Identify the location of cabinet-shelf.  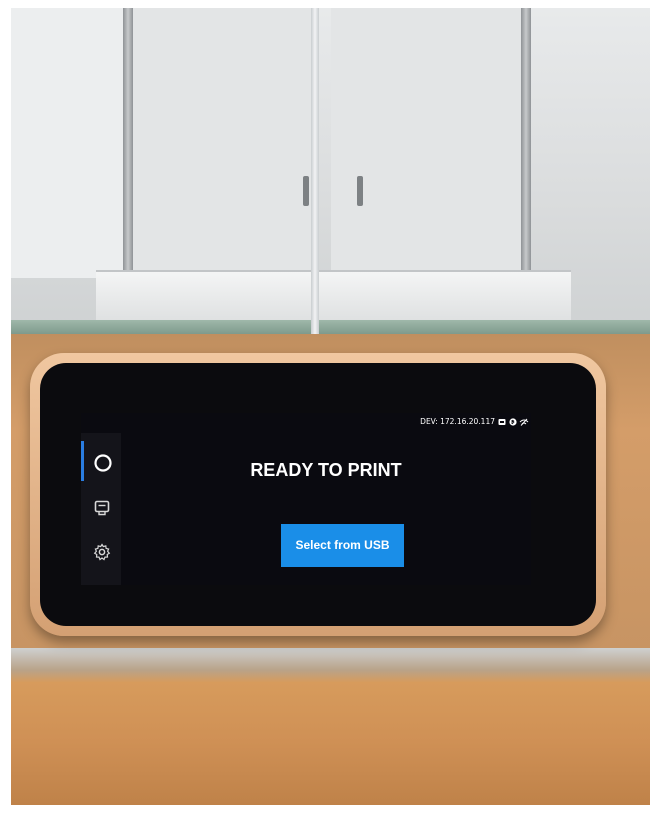
(333, 298).